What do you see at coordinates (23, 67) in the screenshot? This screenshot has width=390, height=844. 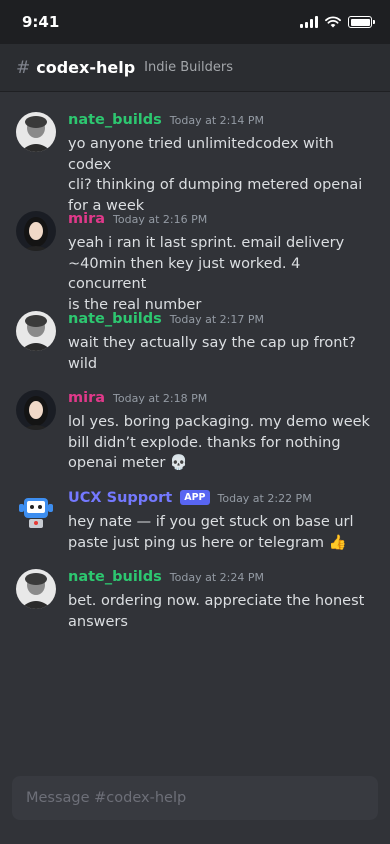 I see `channel-hash-icon: #` at bounding box center [23, 67].